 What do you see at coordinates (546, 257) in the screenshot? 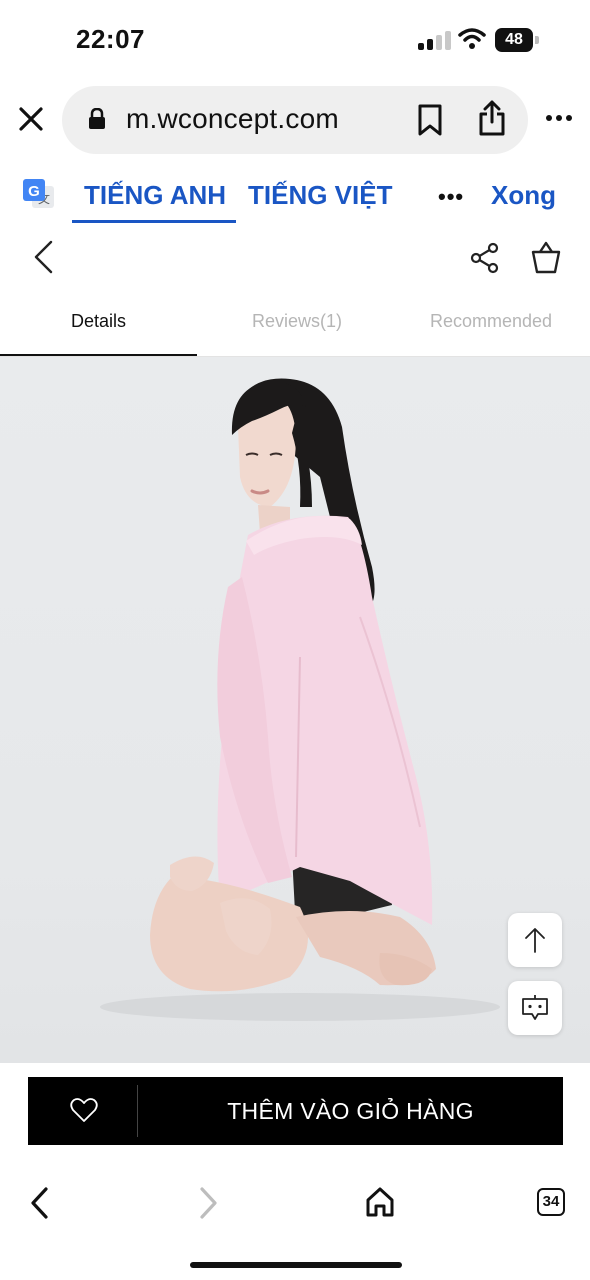
I see `shopping-bag-icon` at bounding box center [546, 257].